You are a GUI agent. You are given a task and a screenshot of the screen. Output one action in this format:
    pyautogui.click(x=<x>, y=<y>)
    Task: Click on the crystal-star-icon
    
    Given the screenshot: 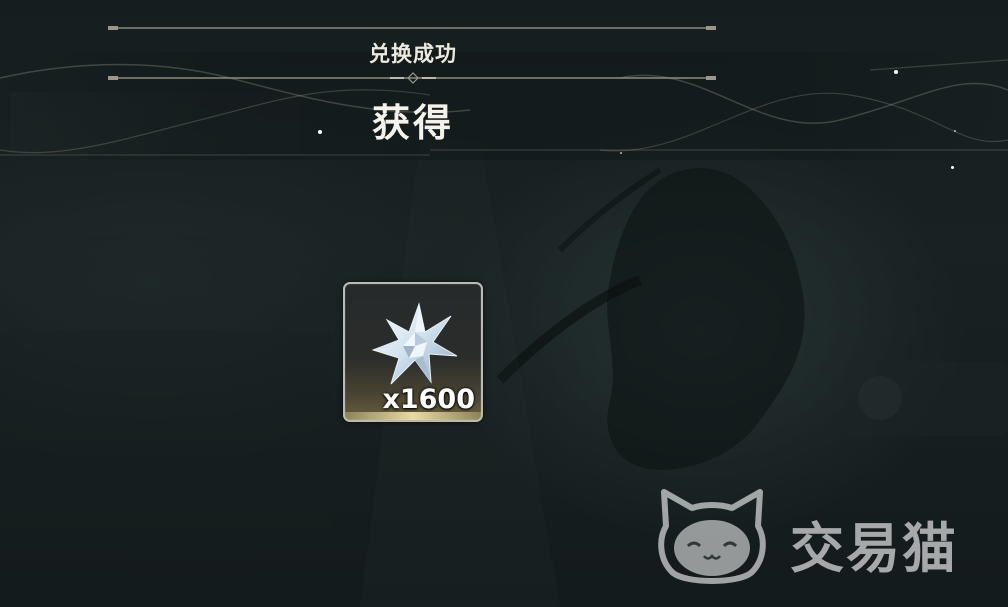 What is the action you would take?
    pyautogui.click(x=414, y=343)
    